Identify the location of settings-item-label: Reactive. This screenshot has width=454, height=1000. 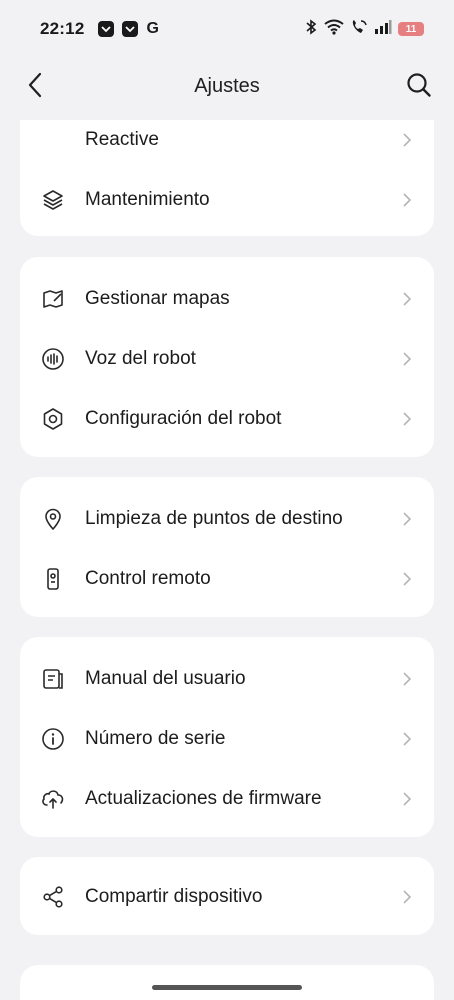
(122, 139).